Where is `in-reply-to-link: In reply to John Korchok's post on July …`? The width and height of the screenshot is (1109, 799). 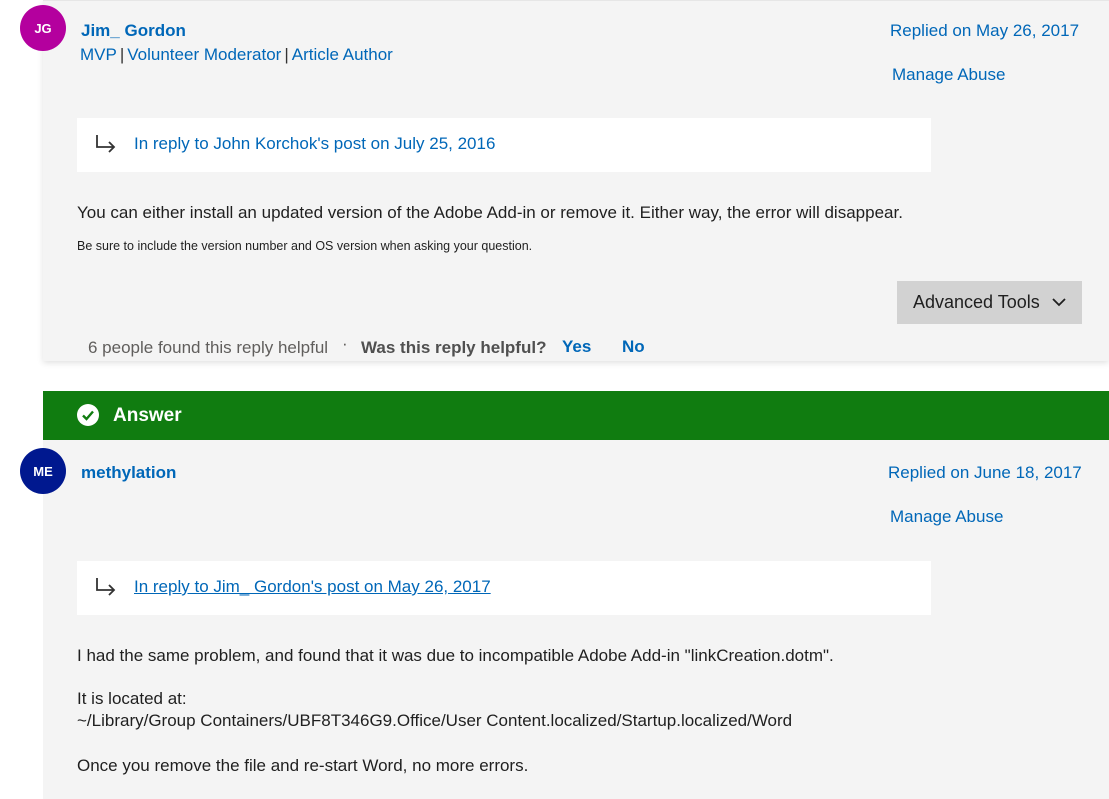 in-reply-to-link: In reply to John Korchok's post on July … is located at coordinates (314, 144).